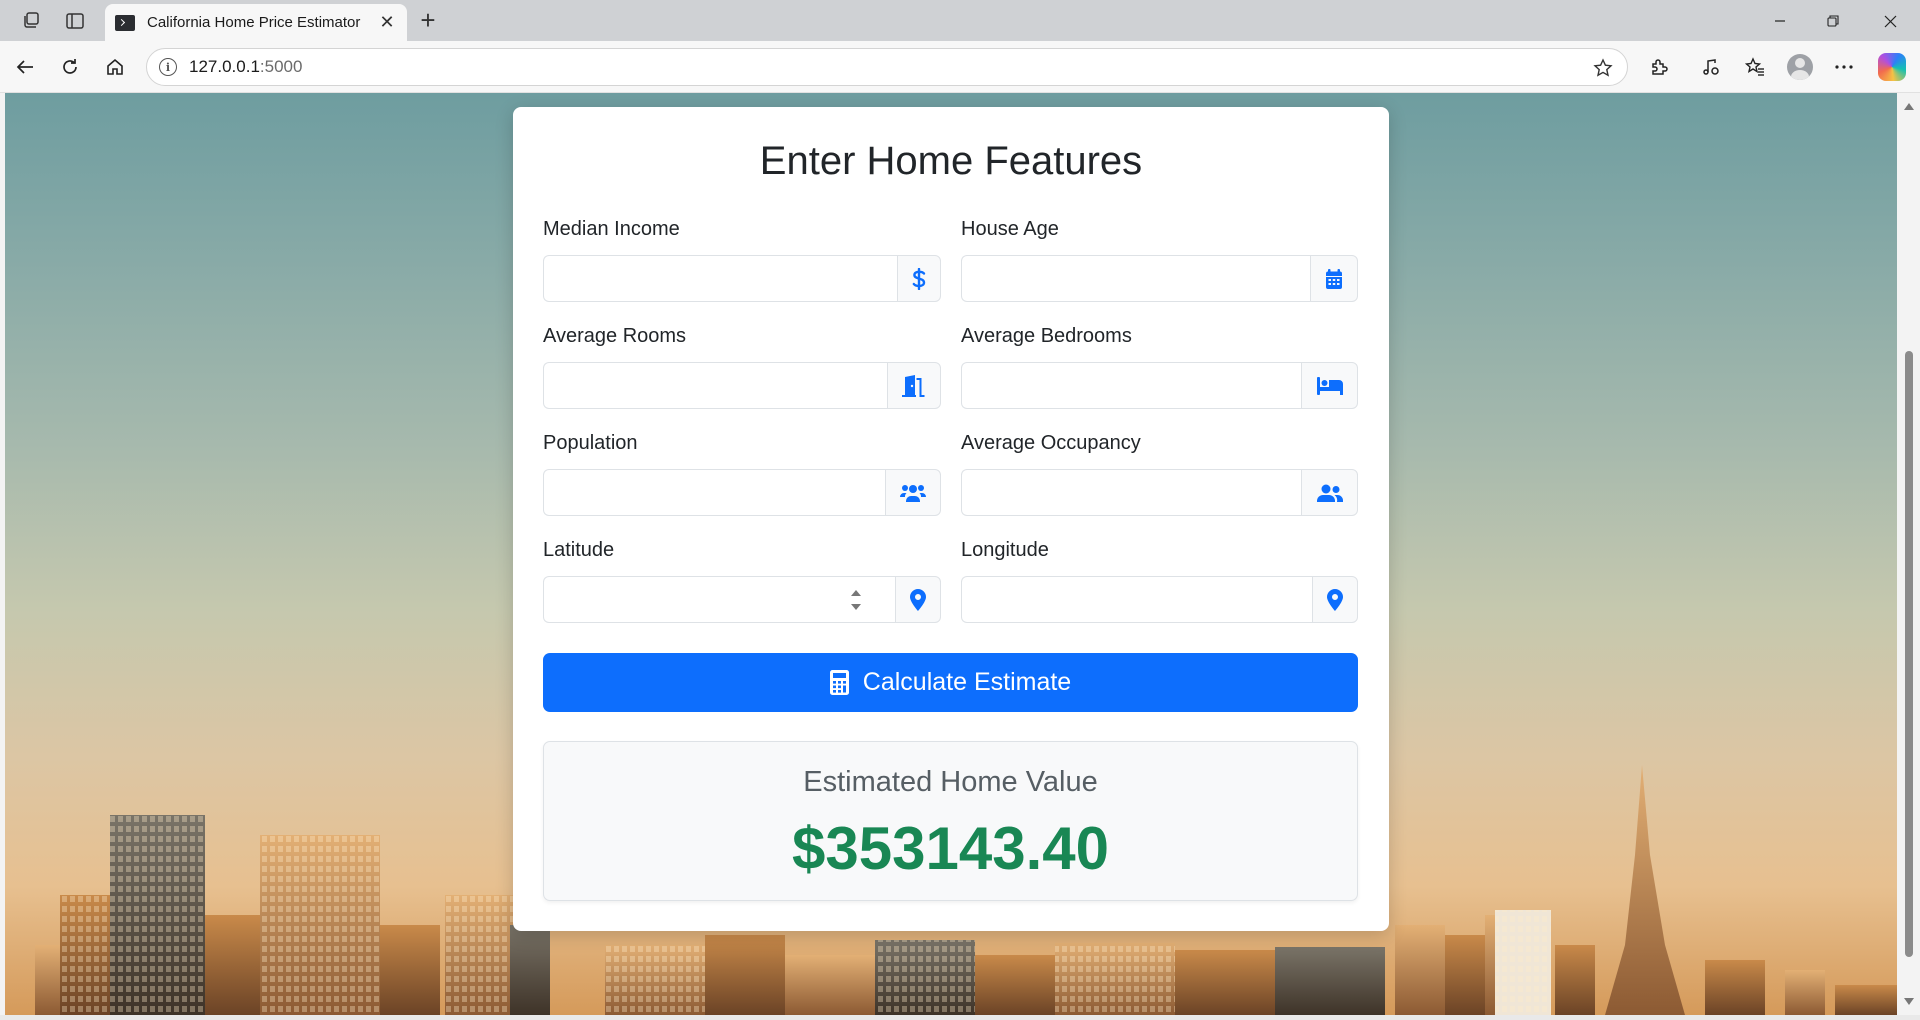 The image size is (1920, 1020). I want to click on tab-bar: California Home Price Estimator ✕ +, so click(960, 20).